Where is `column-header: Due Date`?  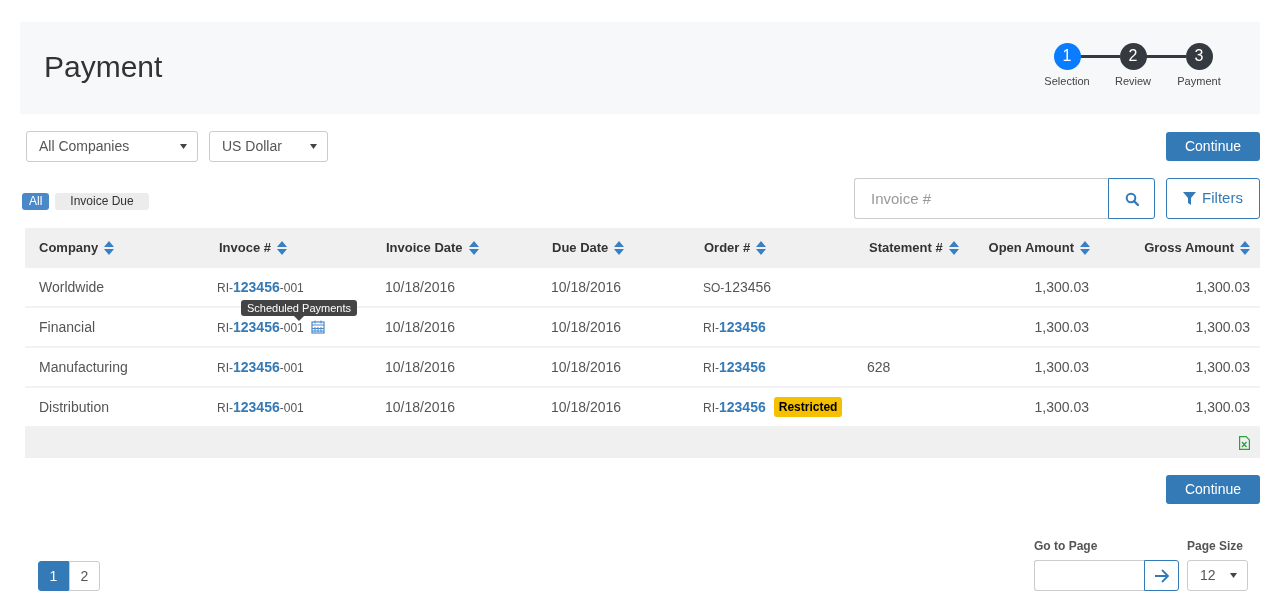 column-header: Due Date is located at coordinates (580, 248).